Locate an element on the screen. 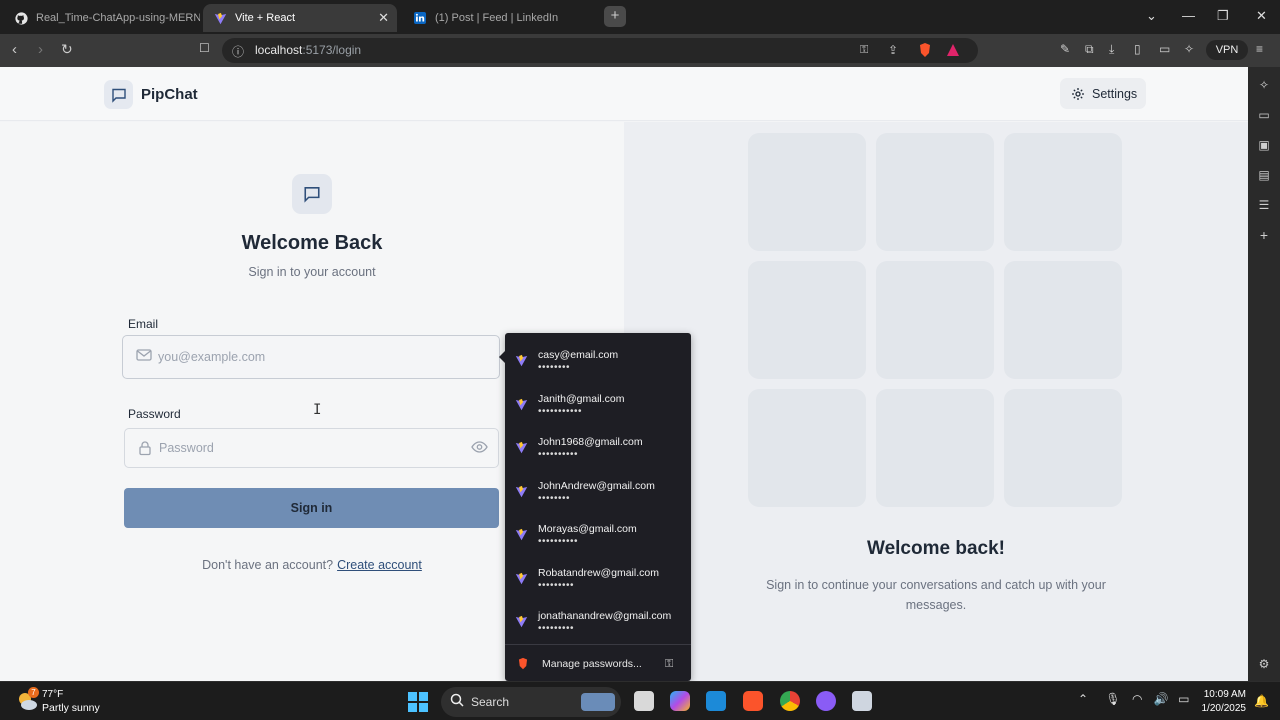  create-account-link: Create account is located at coordinates (379, 565).